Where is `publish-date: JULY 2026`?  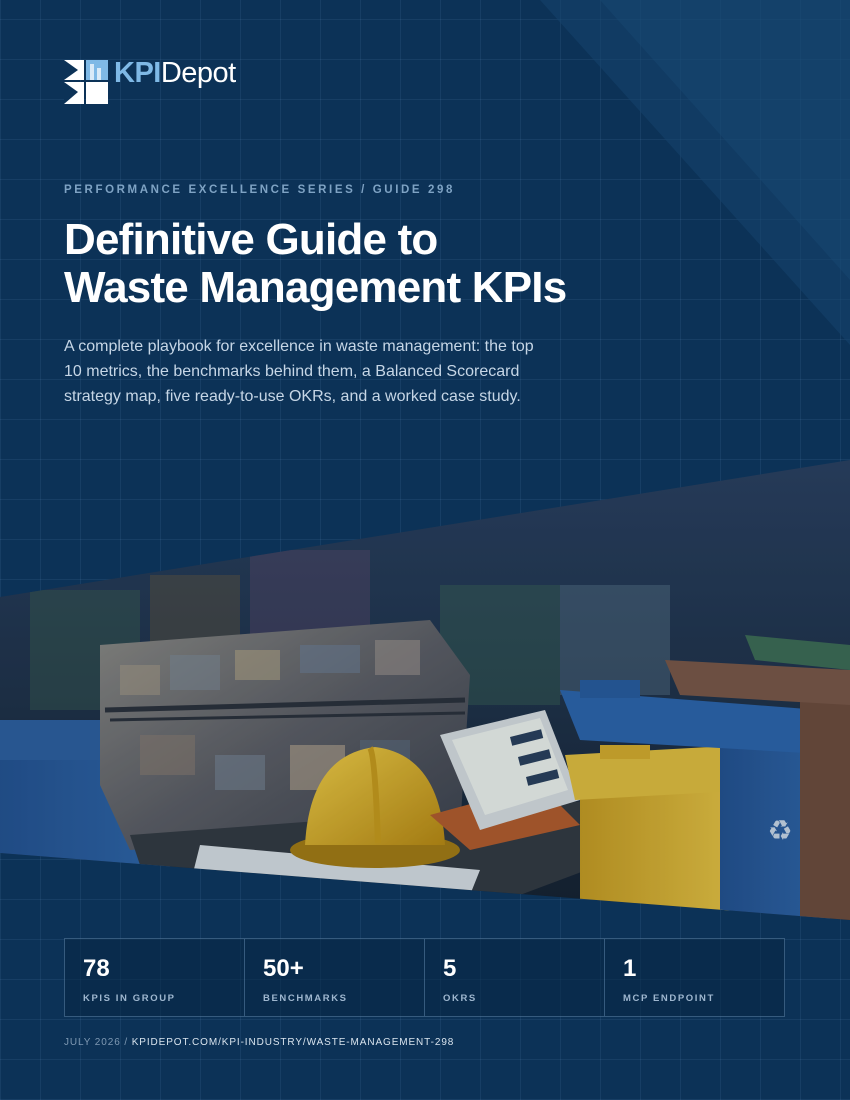 publish-date: JULY 2026 is located at coordinates (92, 1042).